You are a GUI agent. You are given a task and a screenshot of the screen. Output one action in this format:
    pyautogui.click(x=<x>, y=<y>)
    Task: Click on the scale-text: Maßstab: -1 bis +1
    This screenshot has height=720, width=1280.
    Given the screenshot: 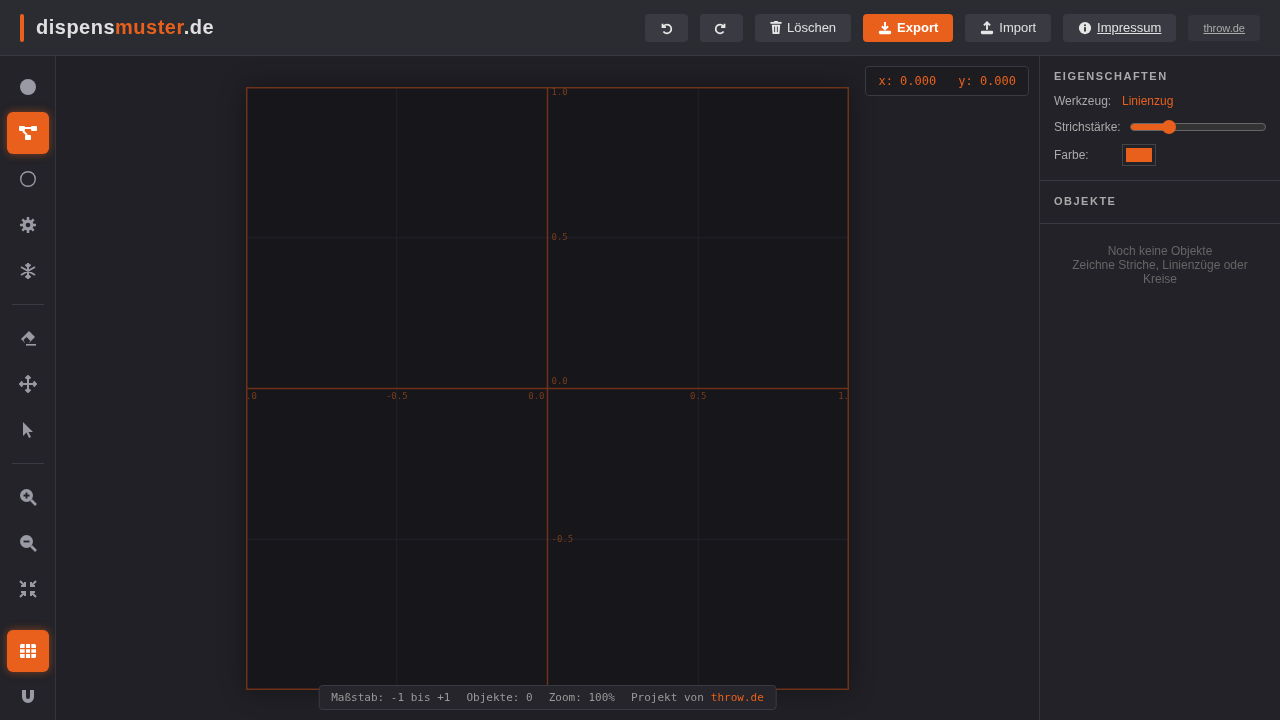 What is the action you would take?
    pyautogui.click(x=391, y=697)
    